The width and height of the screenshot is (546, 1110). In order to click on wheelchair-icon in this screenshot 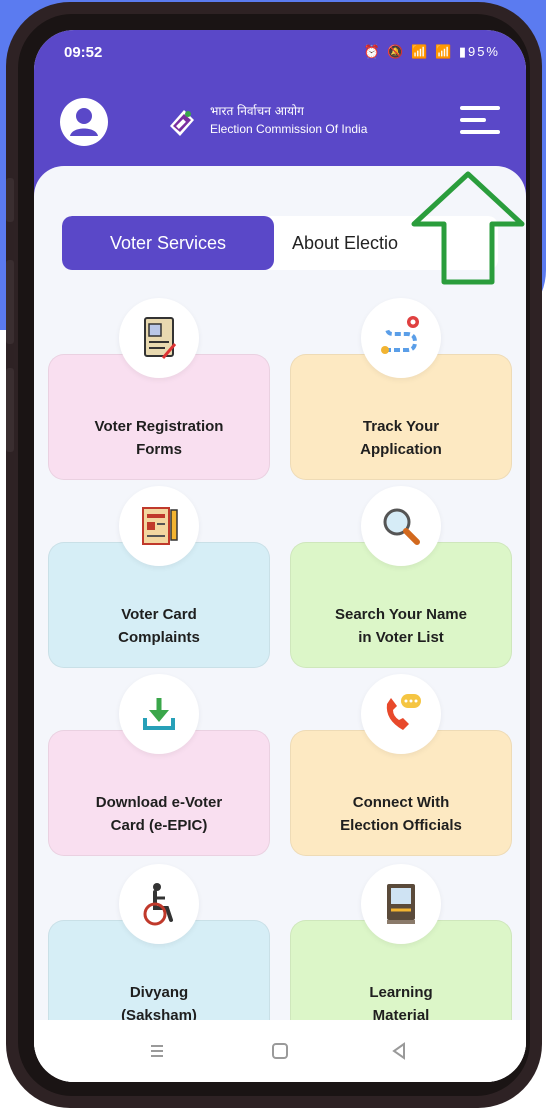, I will do `click(159, 904)`.